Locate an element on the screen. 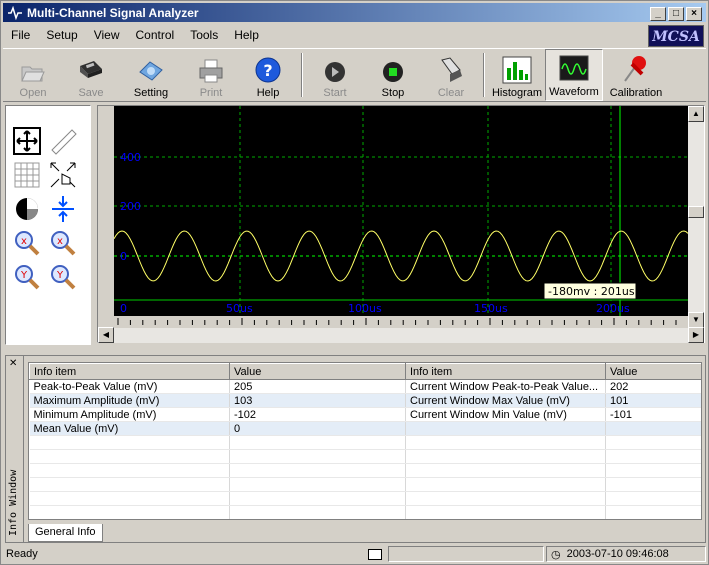 Image resolution: width=709 pixels, height=565 pixels. stop-button: Stop is located at coordinates (393, 75).